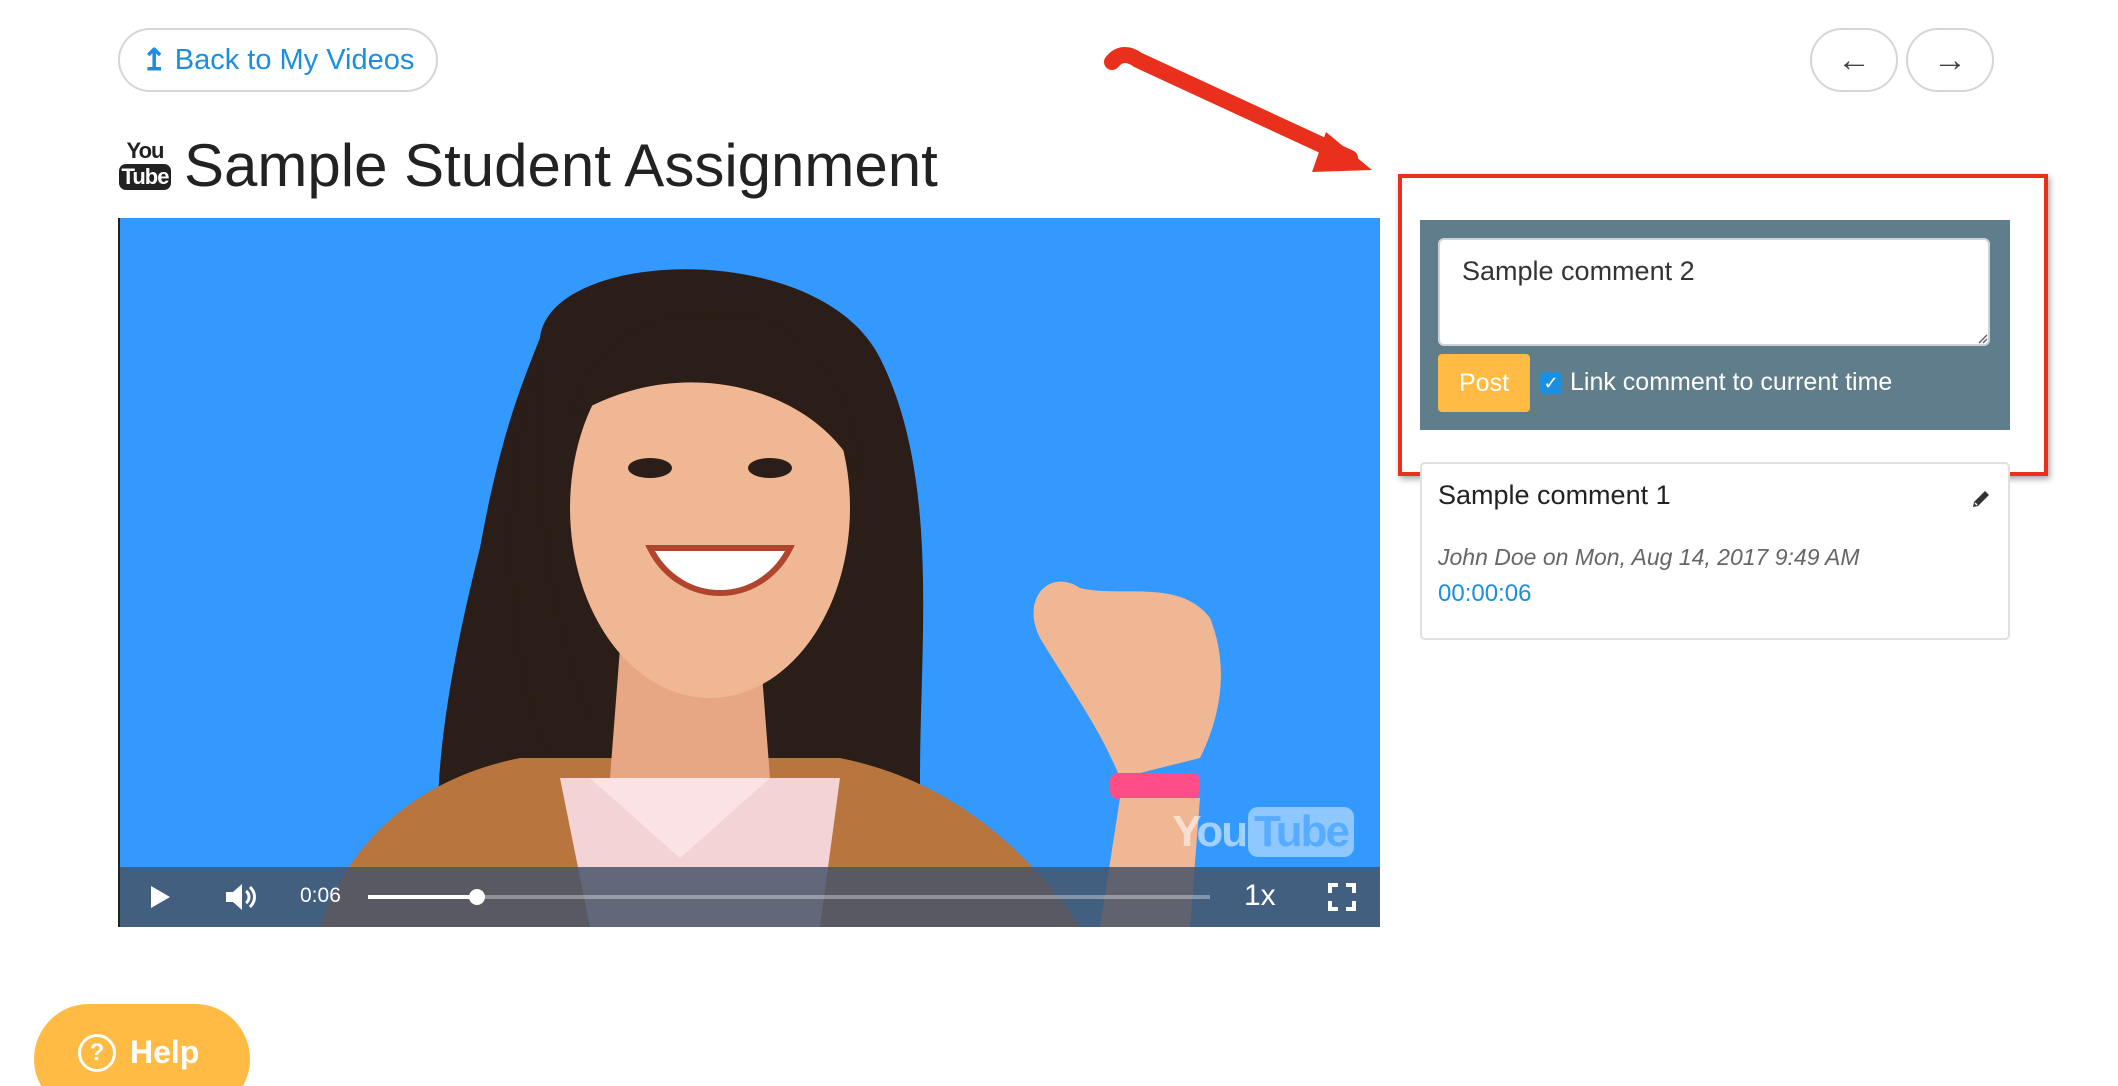 The width and height of the screenshot is (2118, 1086). Describe the element at coordinates (1723, 325) in the screenshot. I see `annotation-highlight-box` at that location.